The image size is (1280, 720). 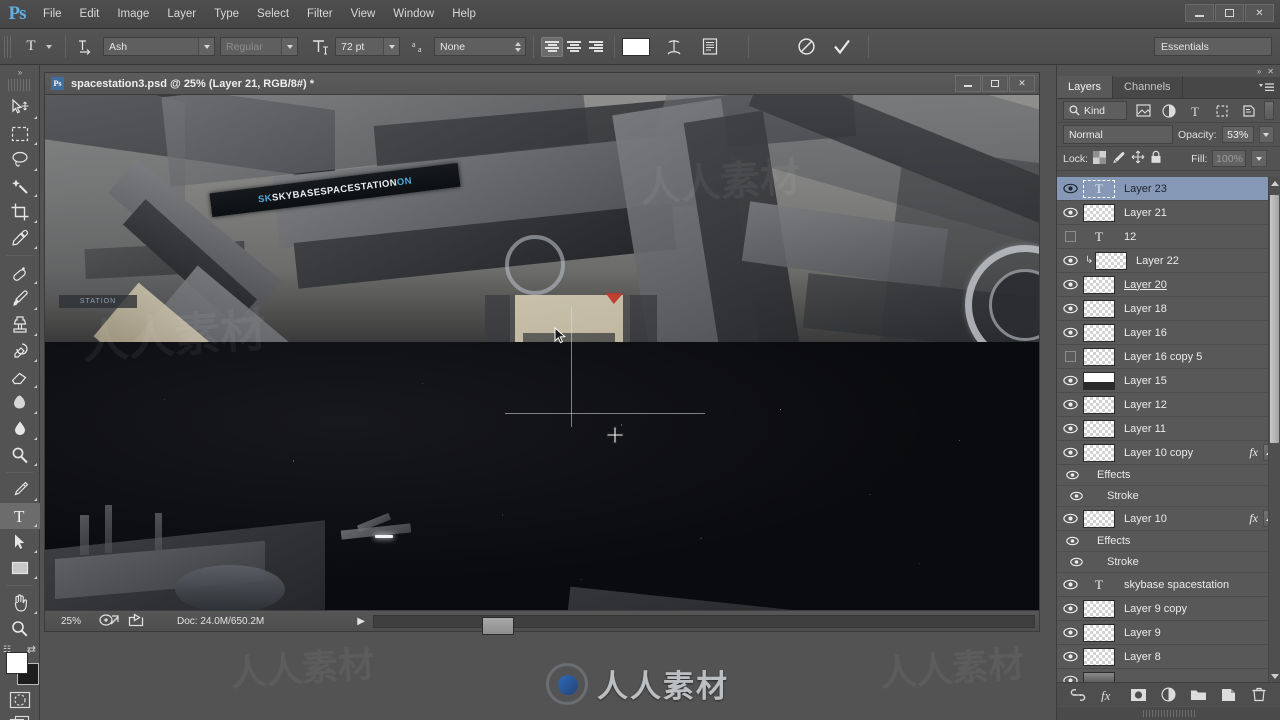 I want to click on layer-name: Layer 21, so click(x=1145, y=213).